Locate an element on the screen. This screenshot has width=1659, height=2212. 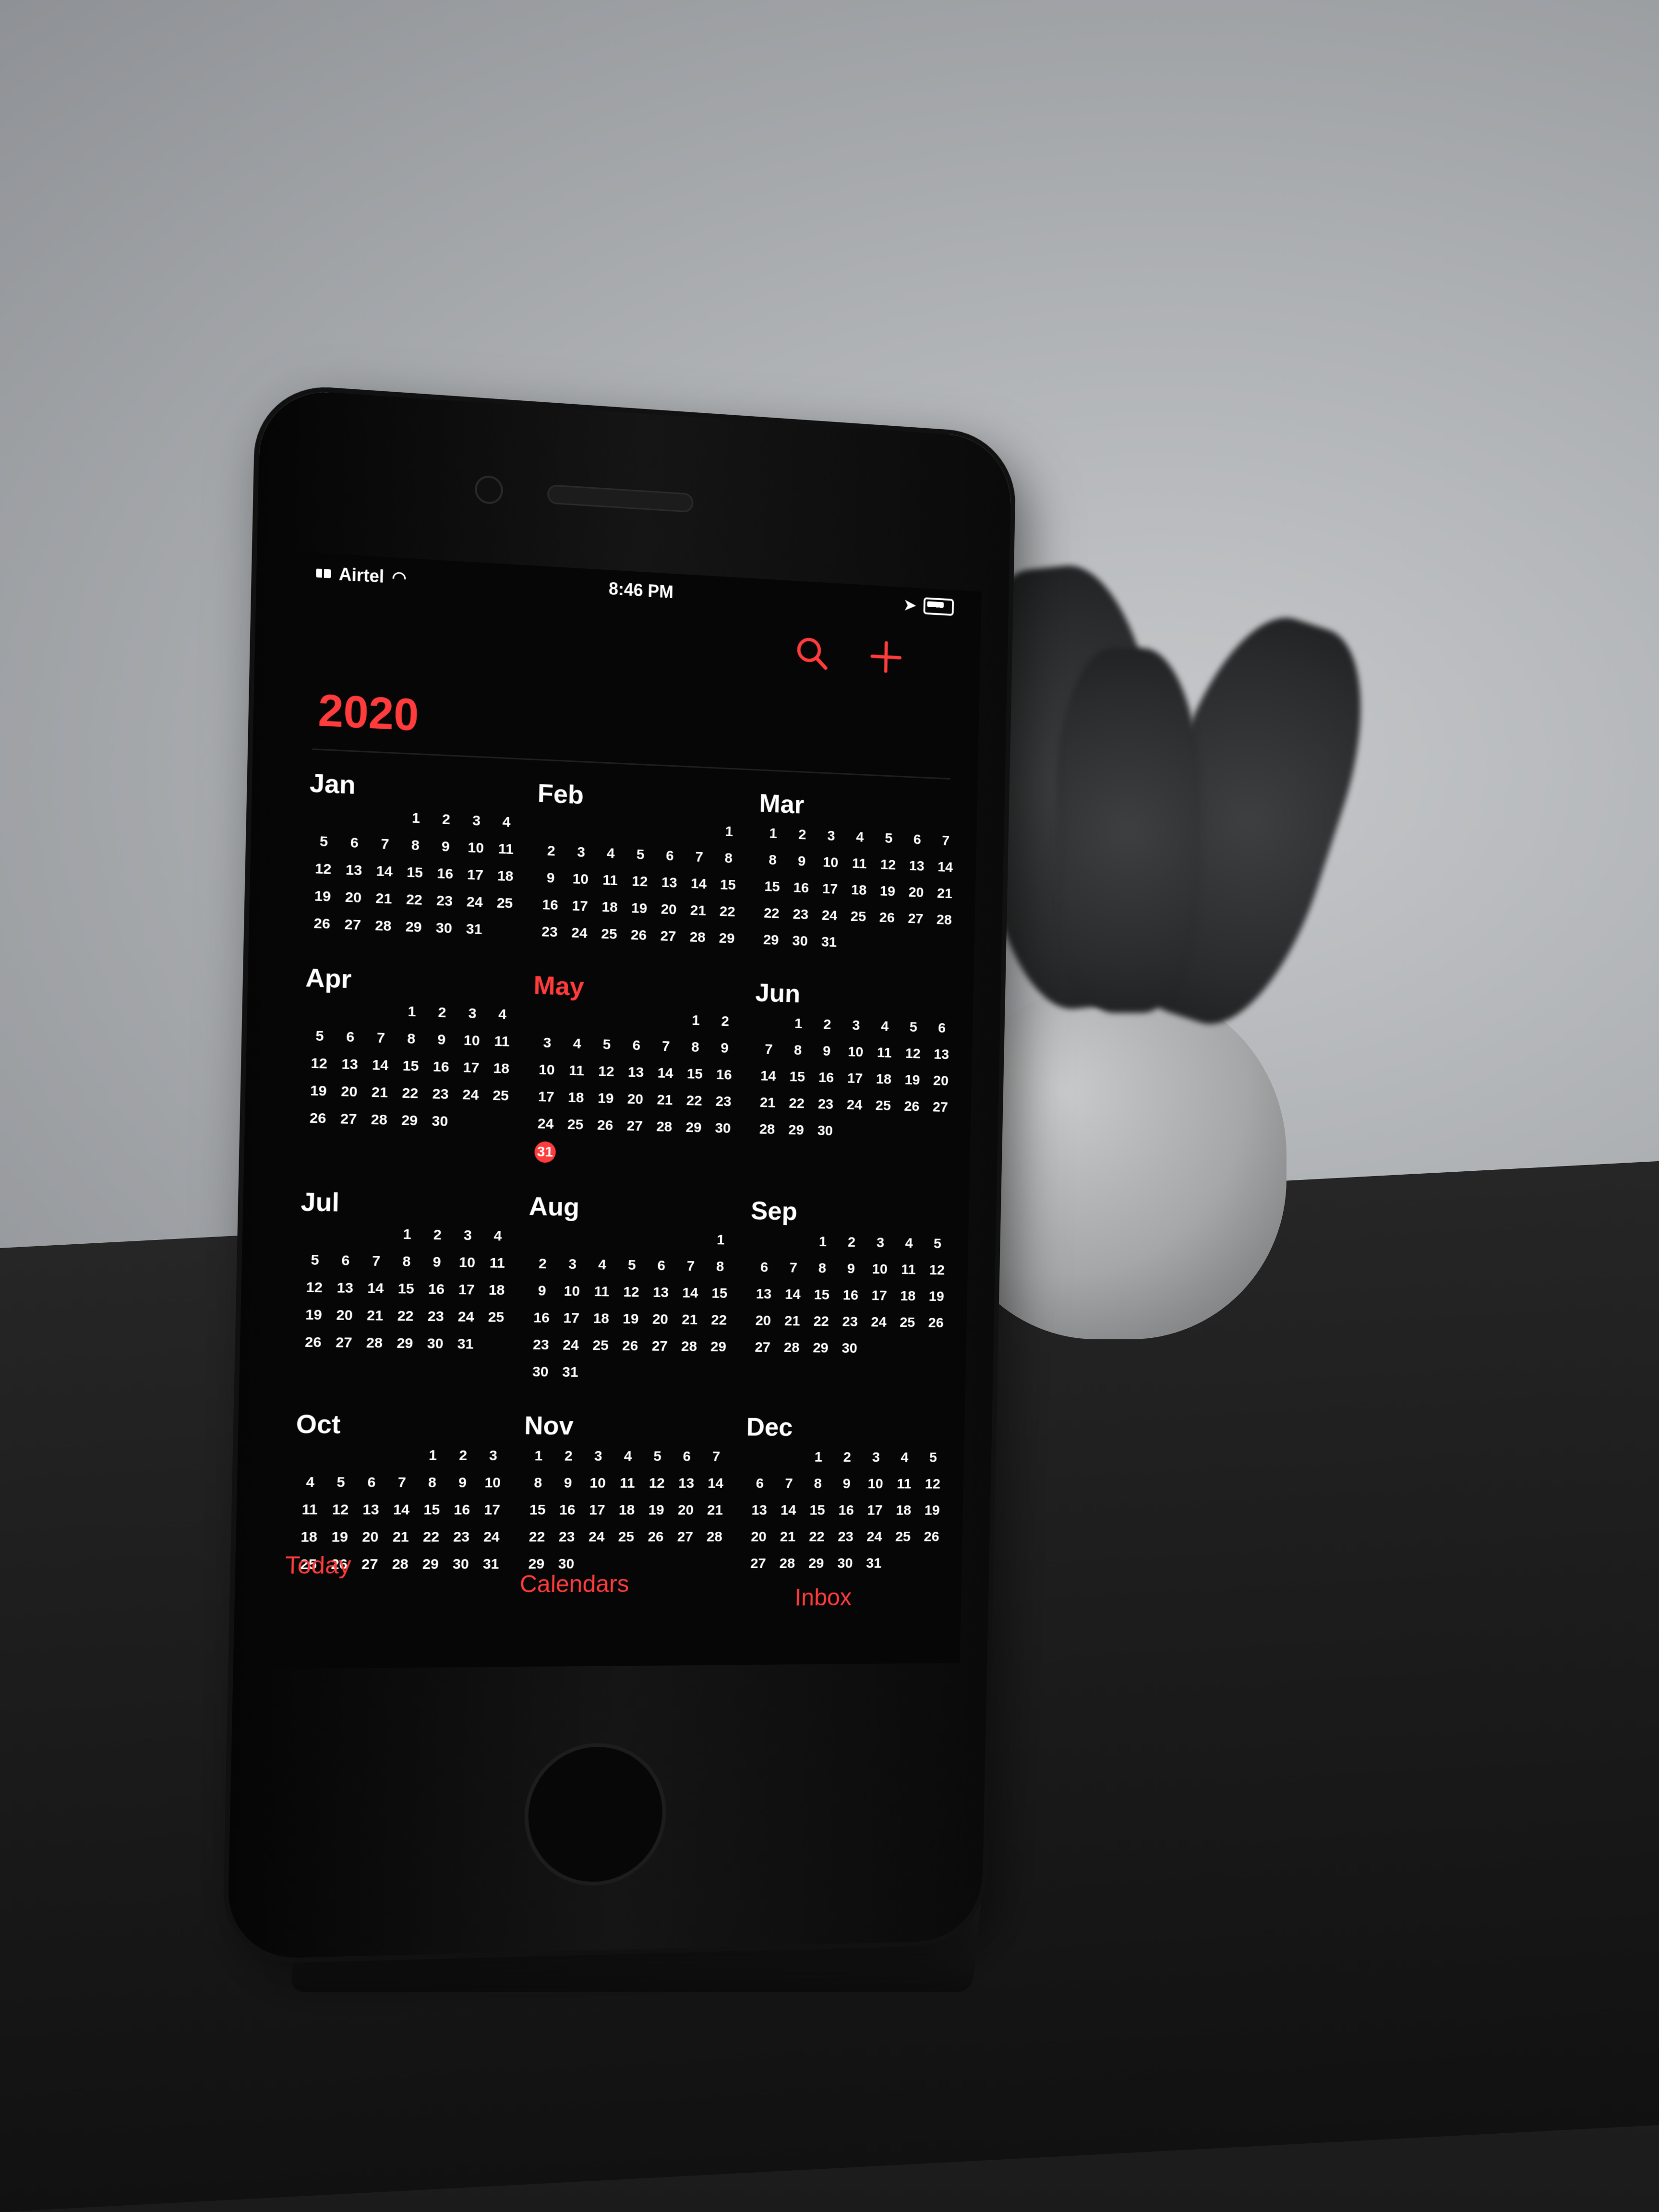
front-camera is located at coordinates (489, 490).